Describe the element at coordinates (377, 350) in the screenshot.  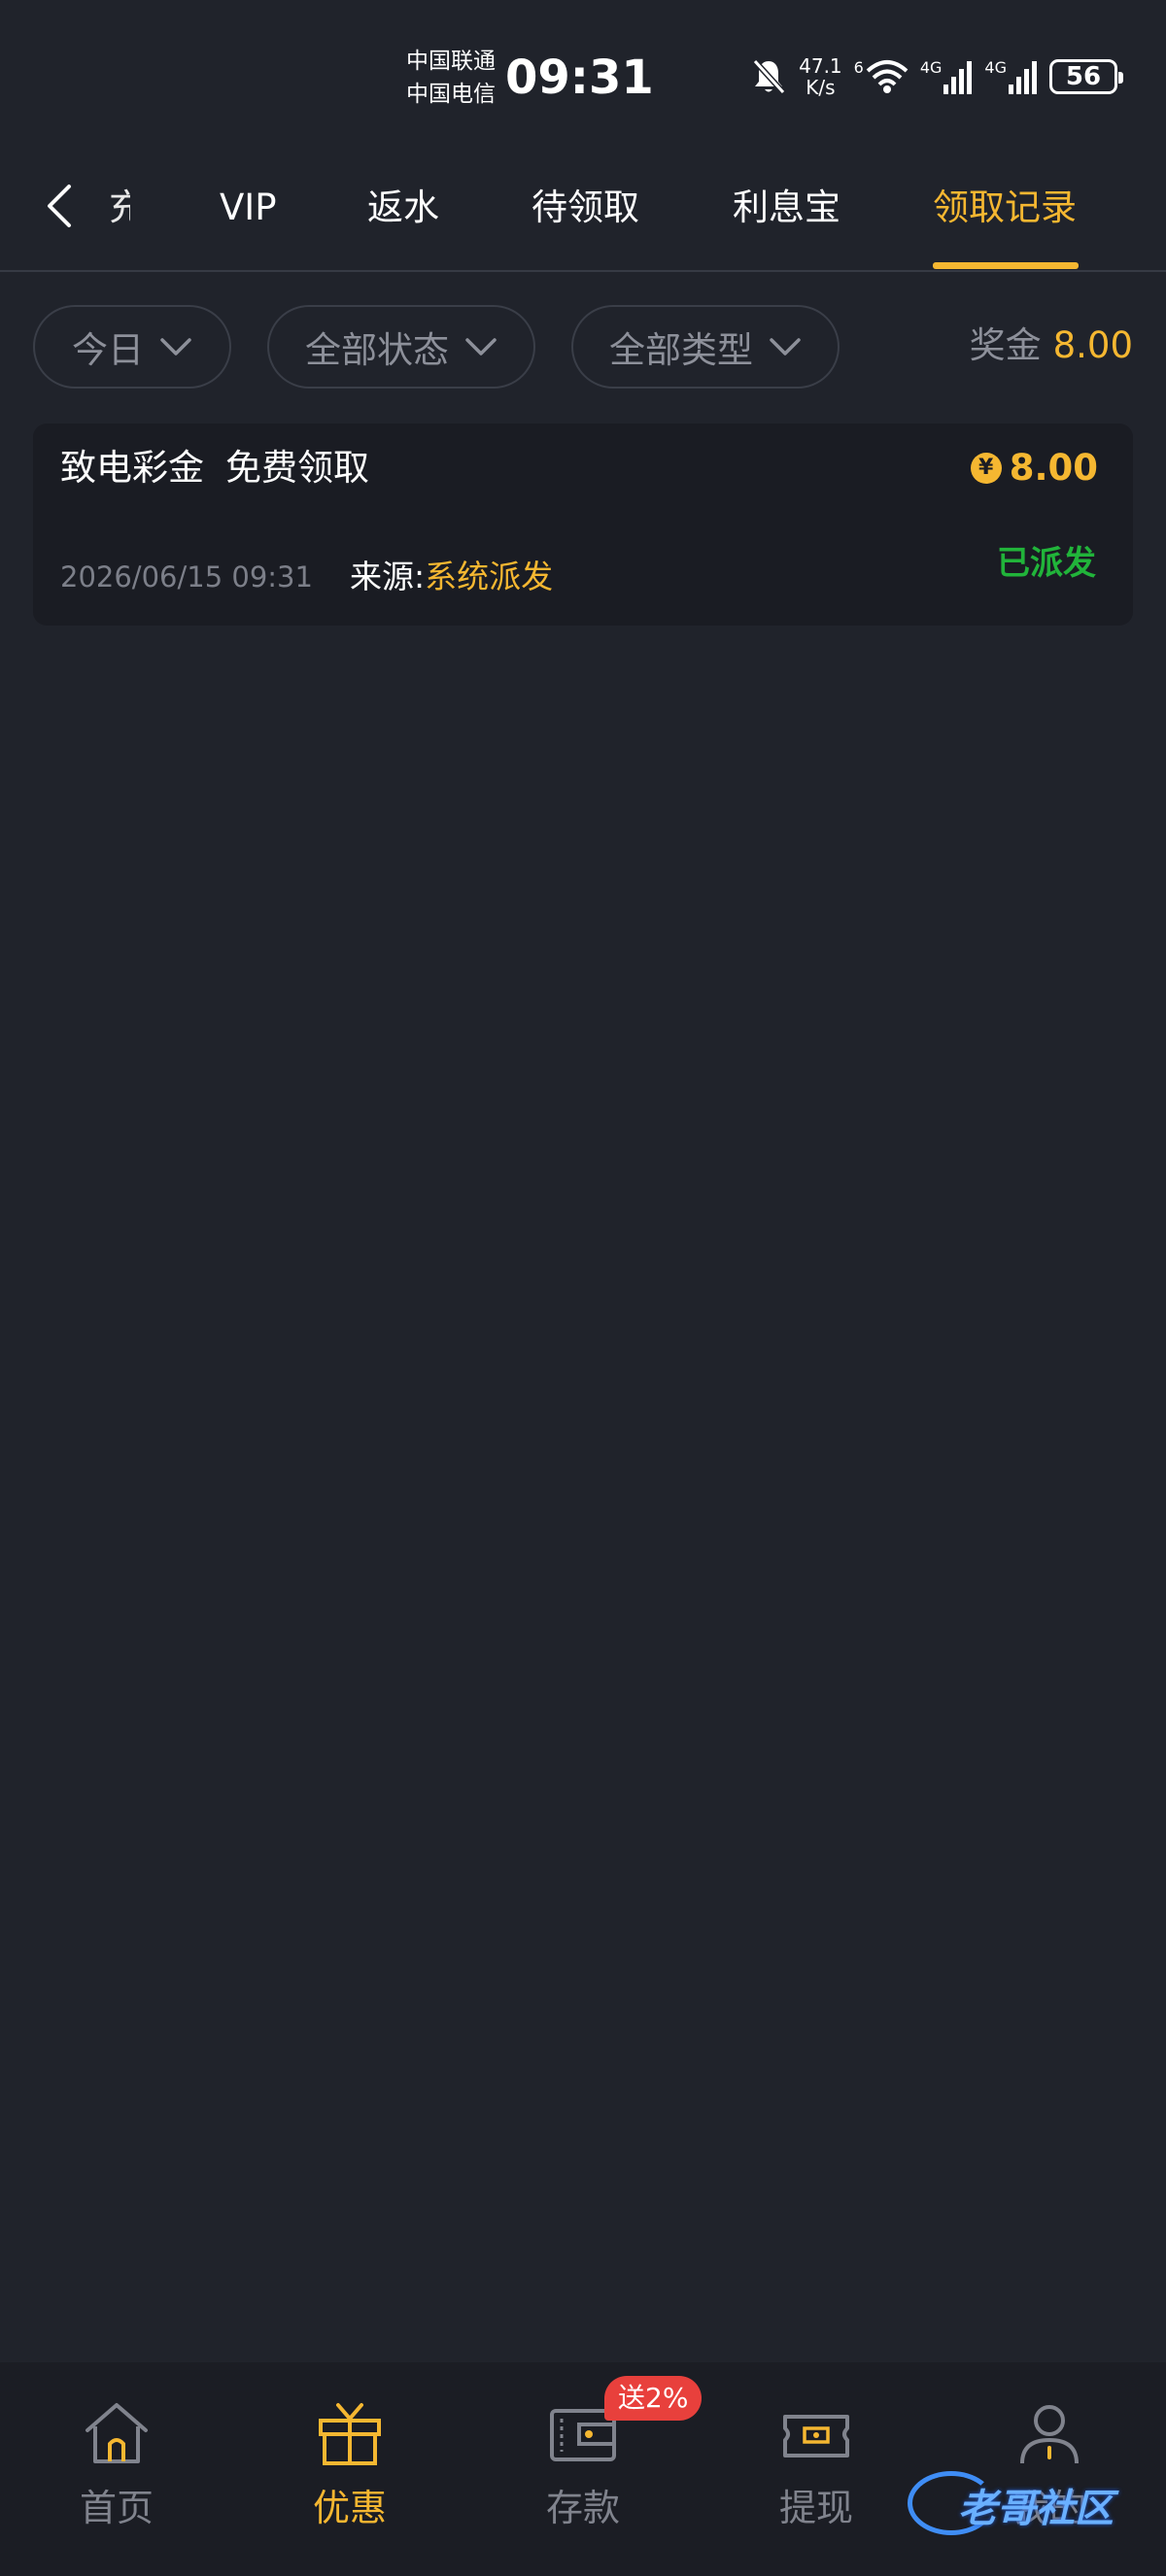
I see `status-filter-label: 全部状态` at that location.